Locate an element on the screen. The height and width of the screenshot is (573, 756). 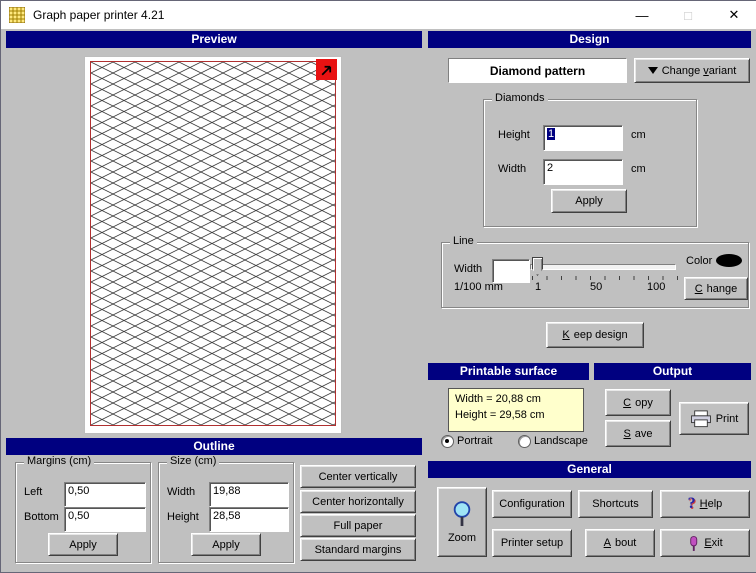
standard-margins-button: Standard margins is located at coordinates (358, 549).